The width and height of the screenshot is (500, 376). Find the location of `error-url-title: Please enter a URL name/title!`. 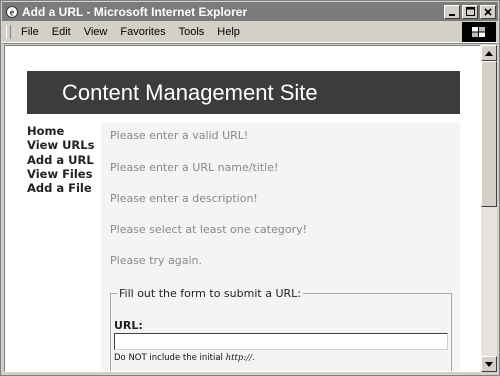

error-url-title: Please enter a URL name/title! is located at coordinates (194, 167).